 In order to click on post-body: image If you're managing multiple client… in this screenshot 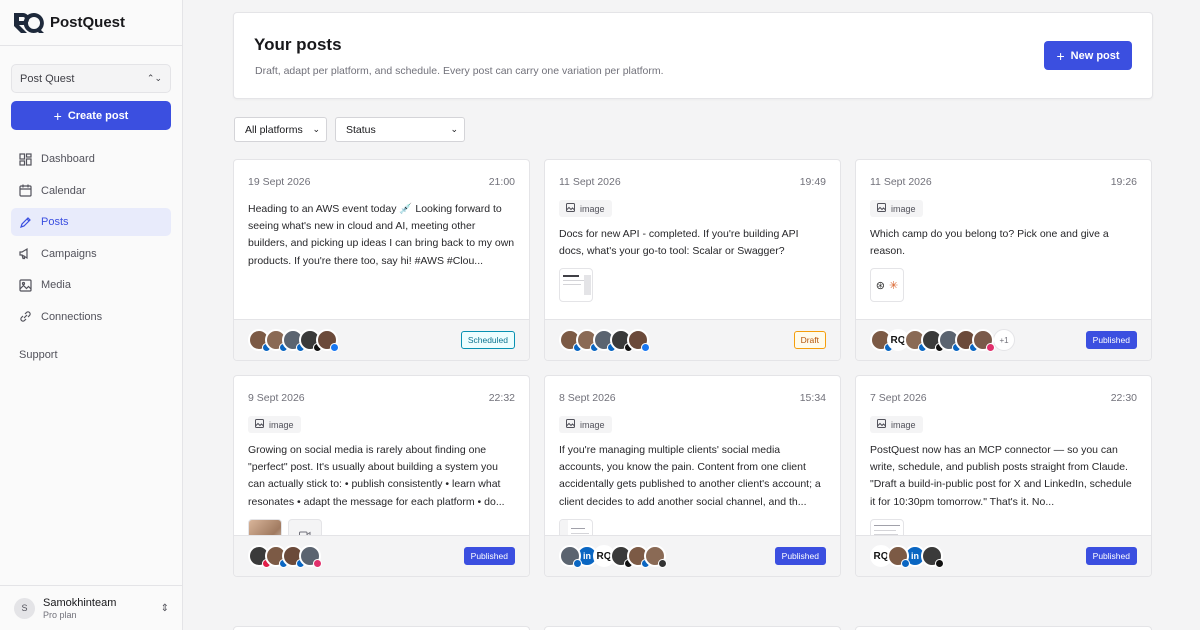, I will do `click(692, 484)`.